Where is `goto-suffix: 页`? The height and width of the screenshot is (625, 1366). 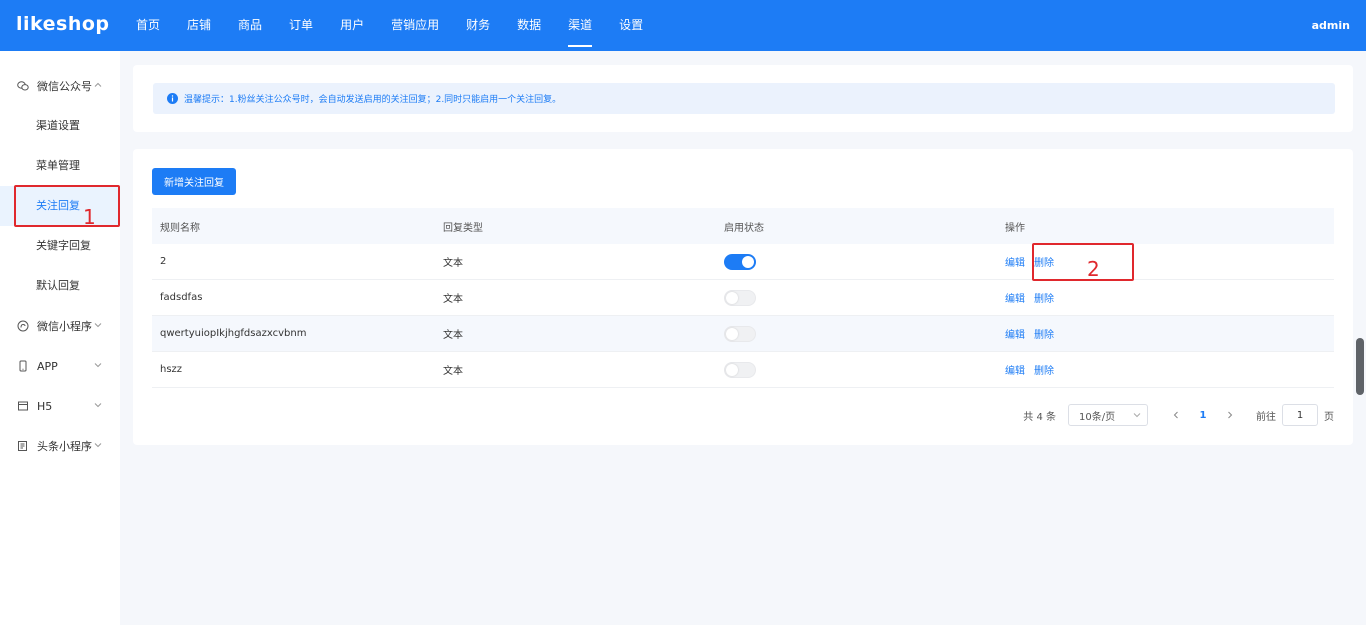 goto-suffix: 页 is located at coordinates (1329, 417).